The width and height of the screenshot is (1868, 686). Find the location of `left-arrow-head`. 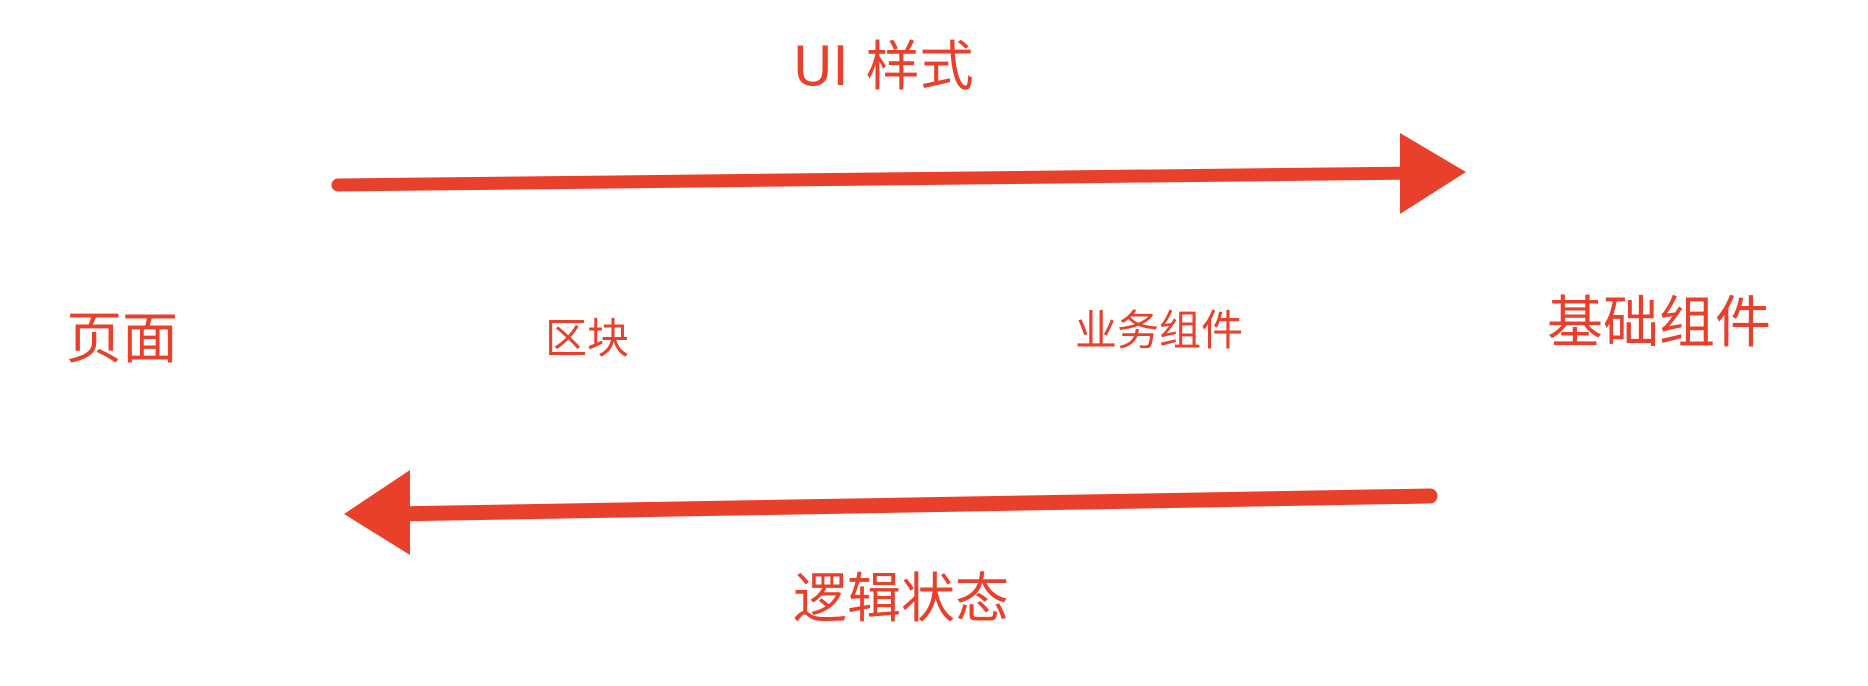

left-arrow-head is located at coordinates (377, 512).